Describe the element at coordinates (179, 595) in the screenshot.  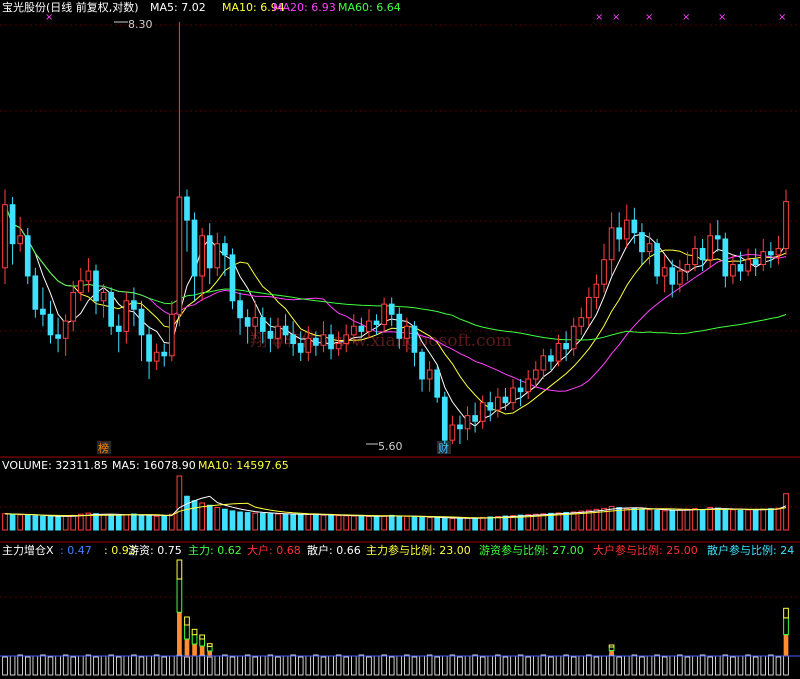
I see `indicator-zhuli-bar` at that location.